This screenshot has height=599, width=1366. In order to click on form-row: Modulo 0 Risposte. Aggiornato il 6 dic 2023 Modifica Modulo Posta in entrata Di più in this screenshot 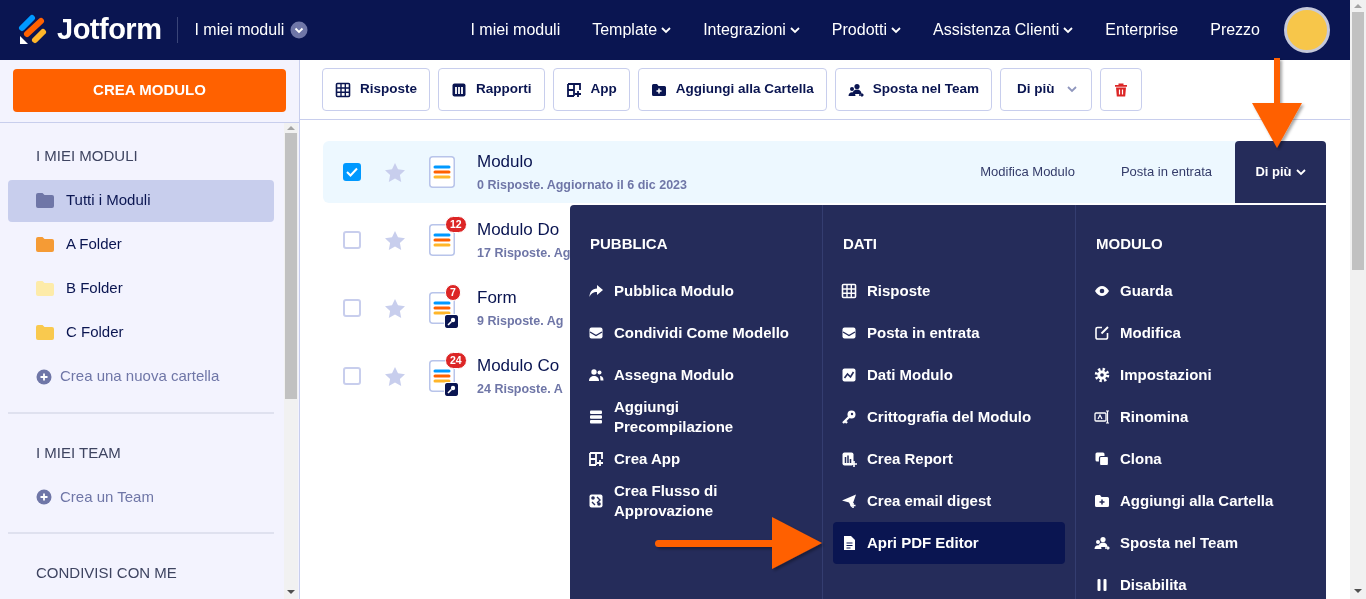, I will do `click(824, 172)`.